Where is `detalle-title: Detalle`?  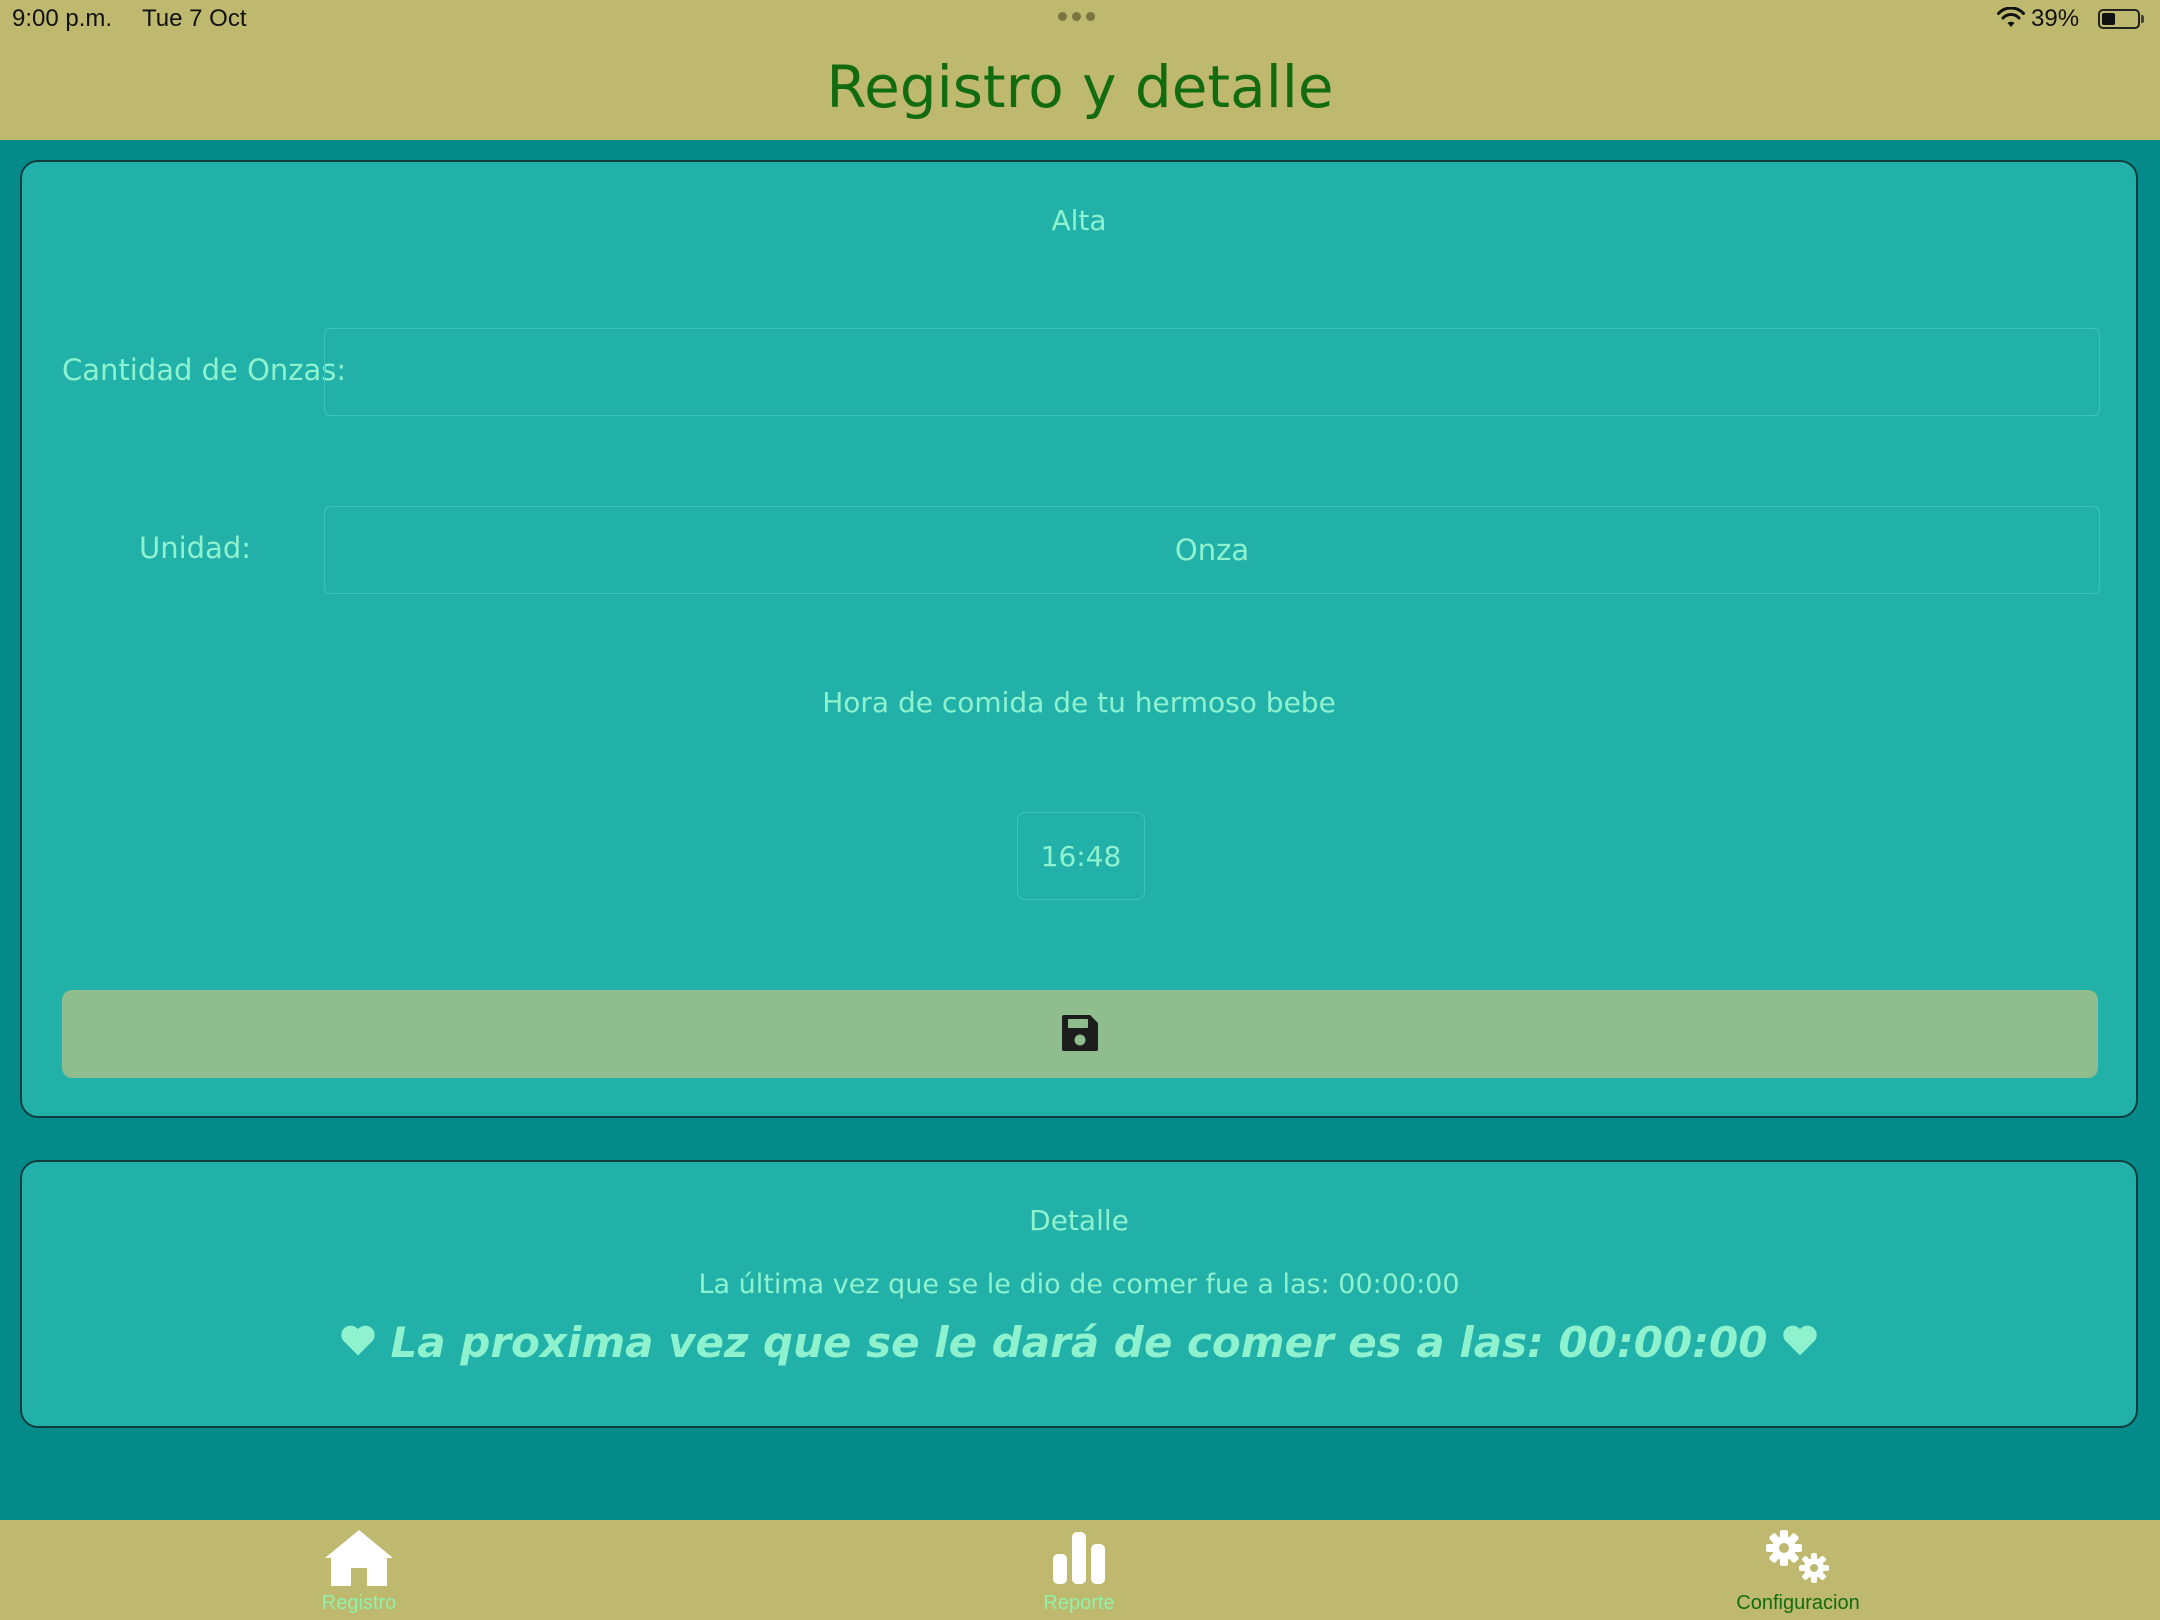 detalle-title: Detalle is located at coordinates (1079, 1220).